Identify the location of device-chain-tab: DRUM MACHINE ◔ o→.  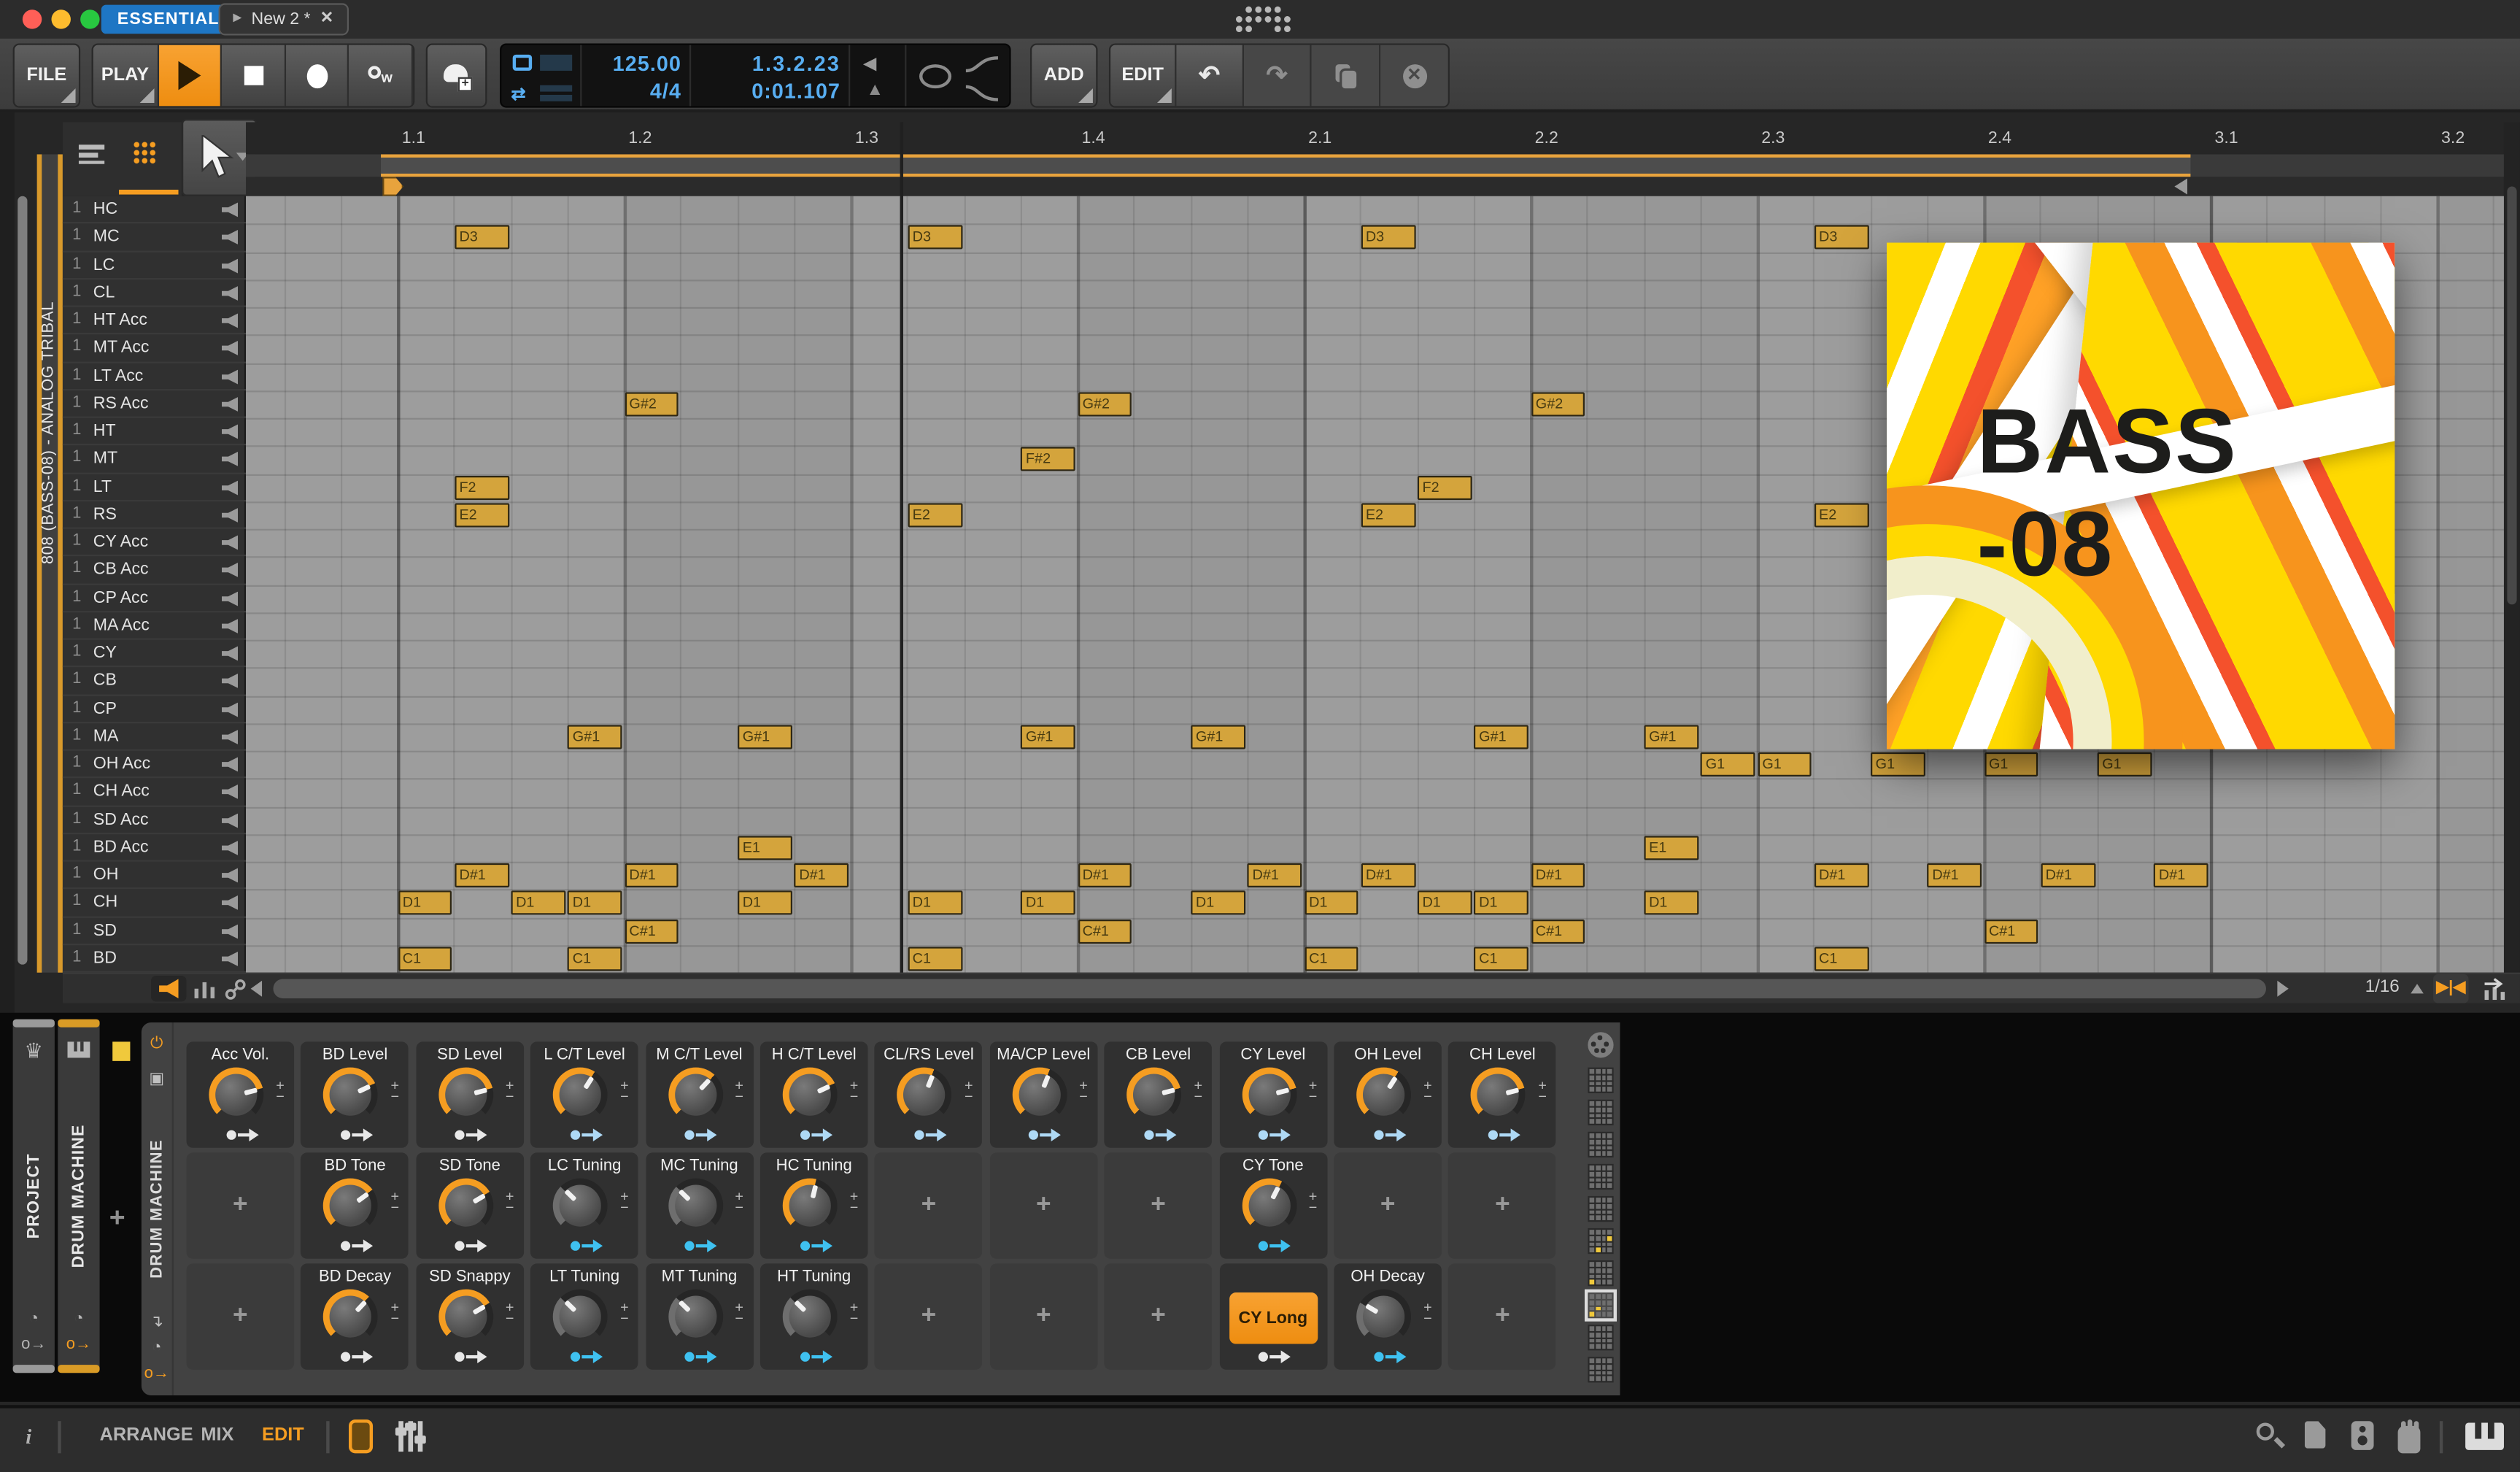
(79, 1196).